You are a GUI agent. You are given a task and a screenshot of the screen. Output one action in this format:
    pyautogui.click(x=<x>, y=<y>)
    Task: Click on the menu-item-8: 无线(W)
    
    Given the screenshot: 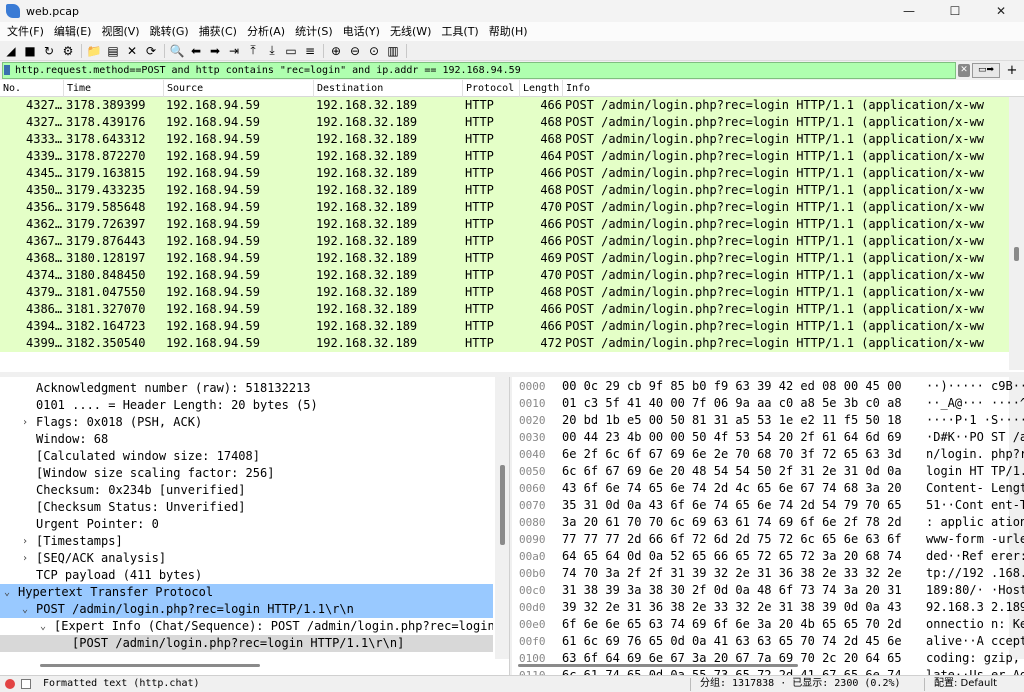 What is the action you would take?
    pyautogui.click(x=410, y=31)
    